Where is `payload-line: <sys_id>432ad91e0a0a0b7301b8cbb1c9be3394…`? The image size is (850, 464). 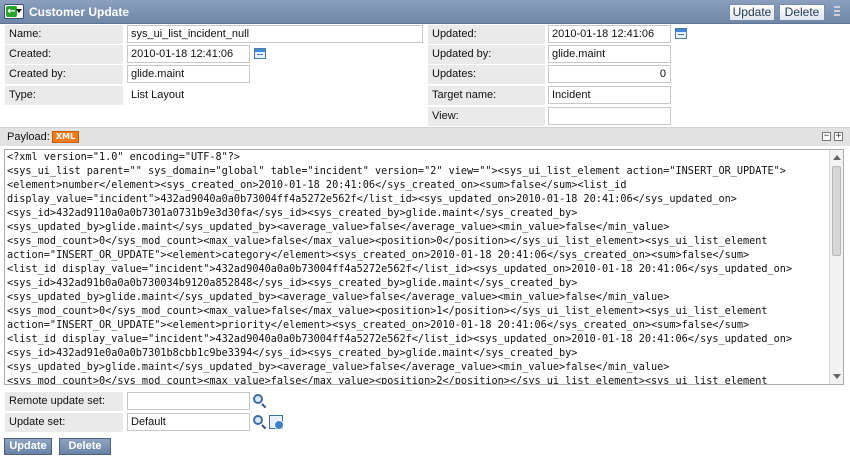
payload-line: <sys_id>432ad91e0a0a0b7301b8cbb1c9be3394… is located at coordinates (292, 353).